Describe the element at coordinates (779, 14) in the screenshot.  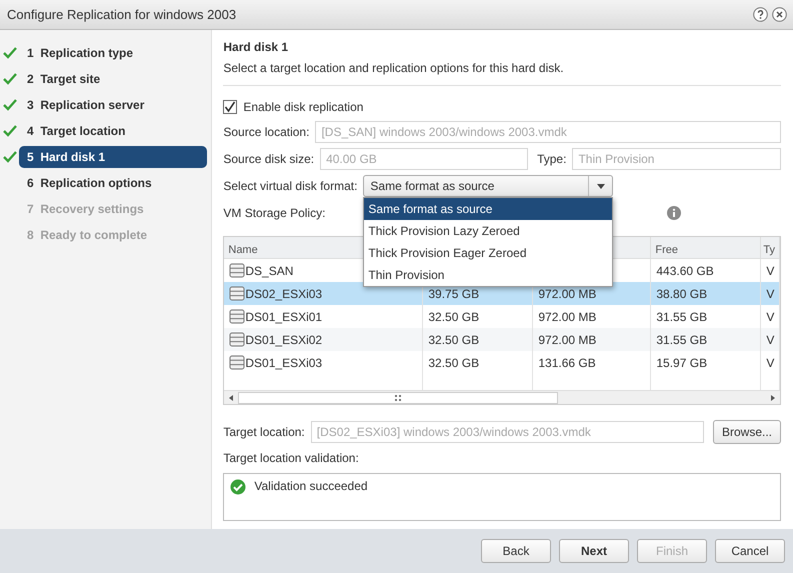
I see `close-icon` at that location.